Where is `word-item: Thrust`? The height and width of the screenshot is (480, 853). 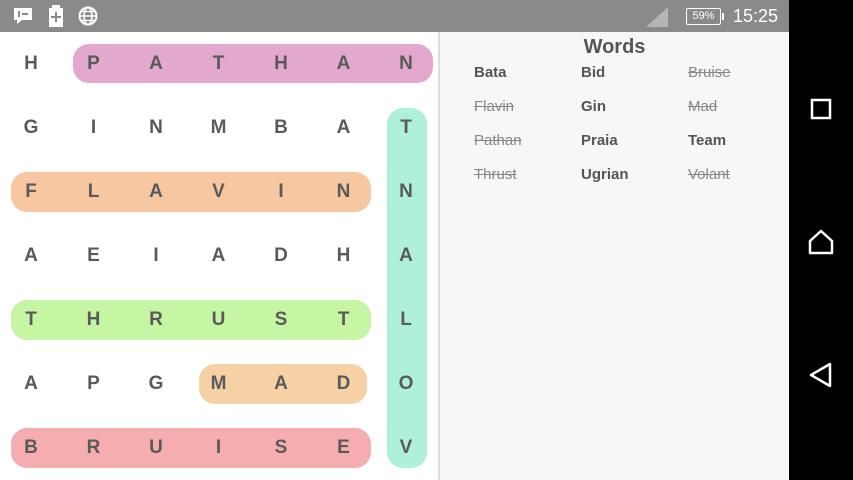 word-item: Thrust is located at coordinates (495, 174).